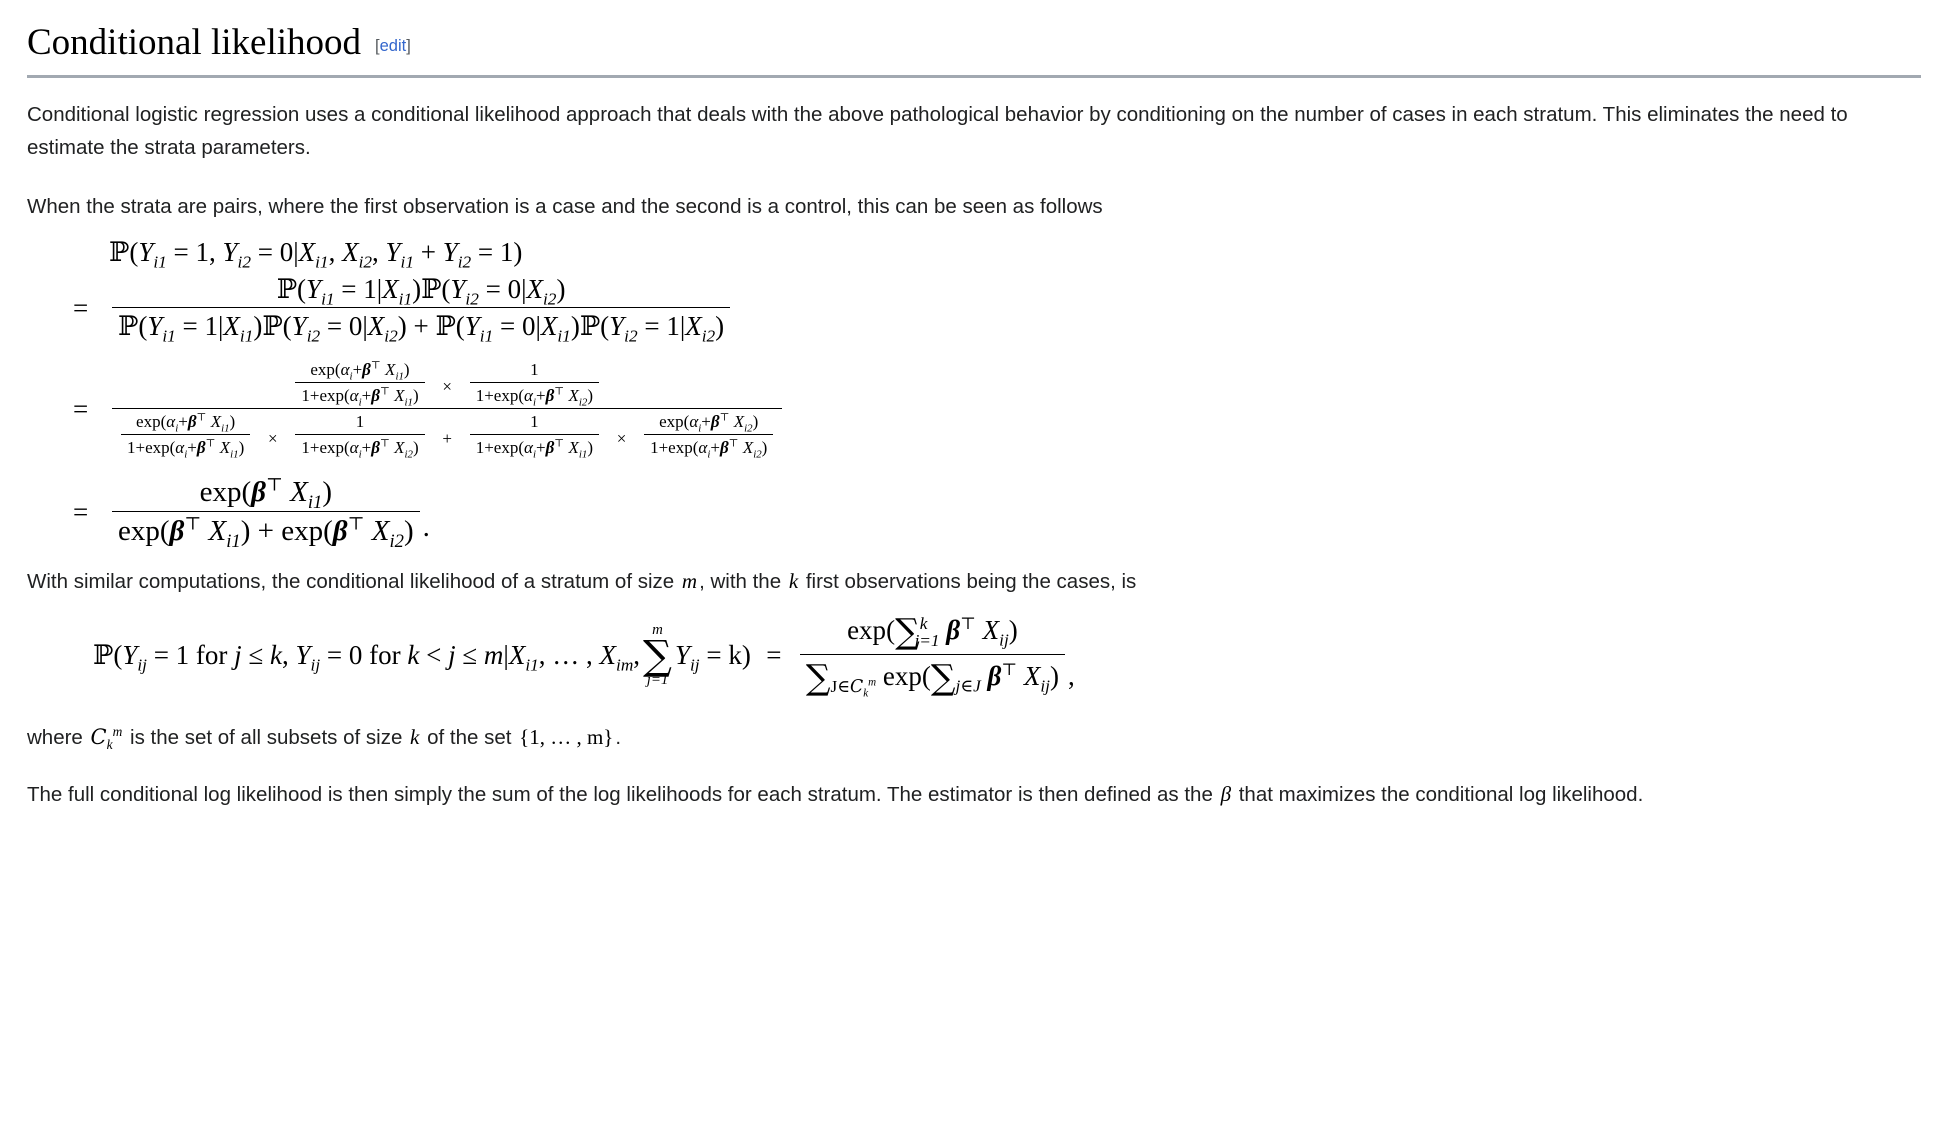 This screenshot has height=1132, width=1948. Describe the element at coordinates (565, 654) in the screenshot. I see `ellipsis: , … ,` at that location.